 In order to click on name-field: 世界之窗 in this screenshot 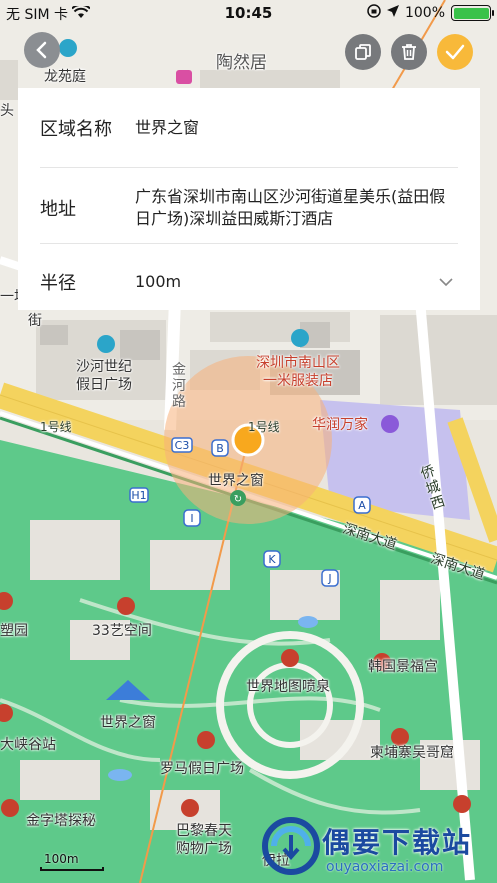, I will do `click(296, 128)`.